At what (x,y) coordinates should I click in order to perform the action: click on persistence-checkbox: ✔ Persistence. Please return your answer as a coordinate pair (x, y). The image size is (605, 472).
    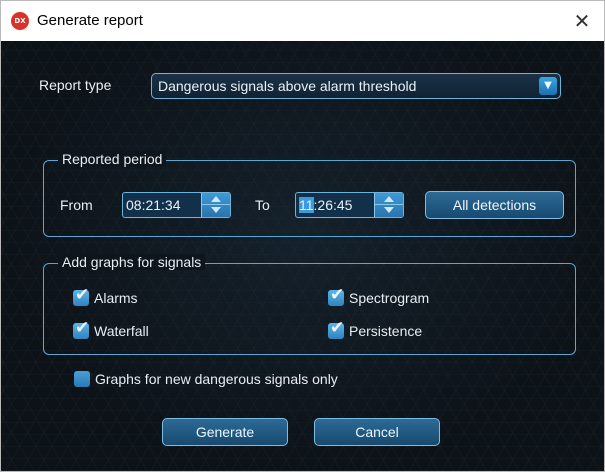
    Looking at the image, I should click on (375, 328).